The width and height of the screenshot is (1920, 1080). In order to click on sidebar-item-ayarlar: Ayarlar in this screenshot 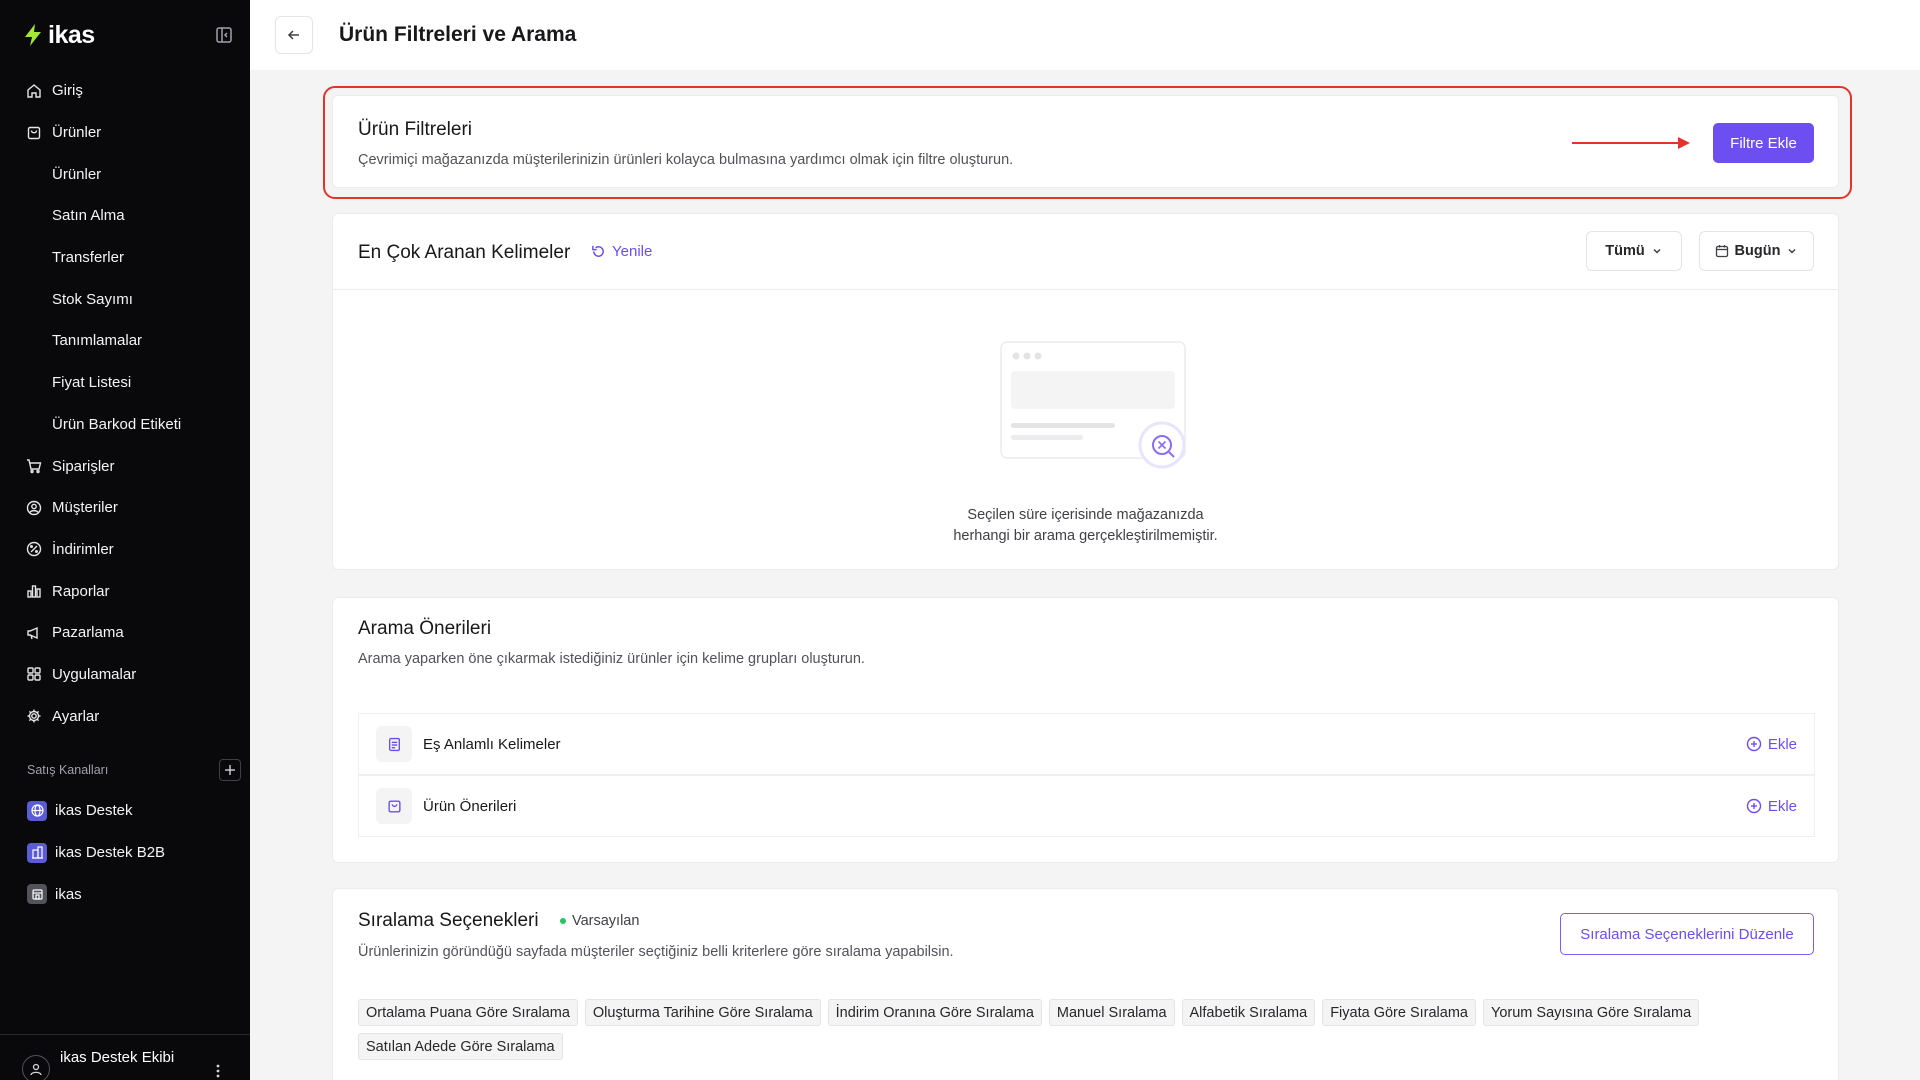, I will do `click(125, 716)`.